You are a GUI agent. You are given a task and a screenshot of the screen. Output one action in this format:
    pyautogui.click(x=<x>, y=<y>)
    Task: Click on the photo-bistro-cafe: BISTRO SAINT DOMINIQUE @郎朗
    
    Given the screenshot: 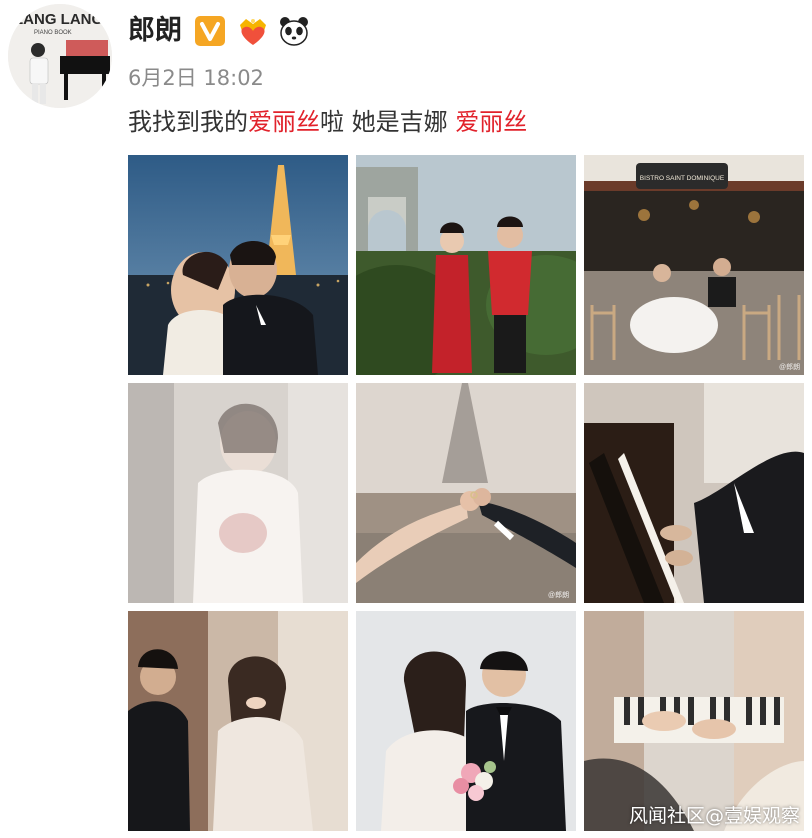 What is the action you would take?
    pyautogui.click(x=694, y=265)
    